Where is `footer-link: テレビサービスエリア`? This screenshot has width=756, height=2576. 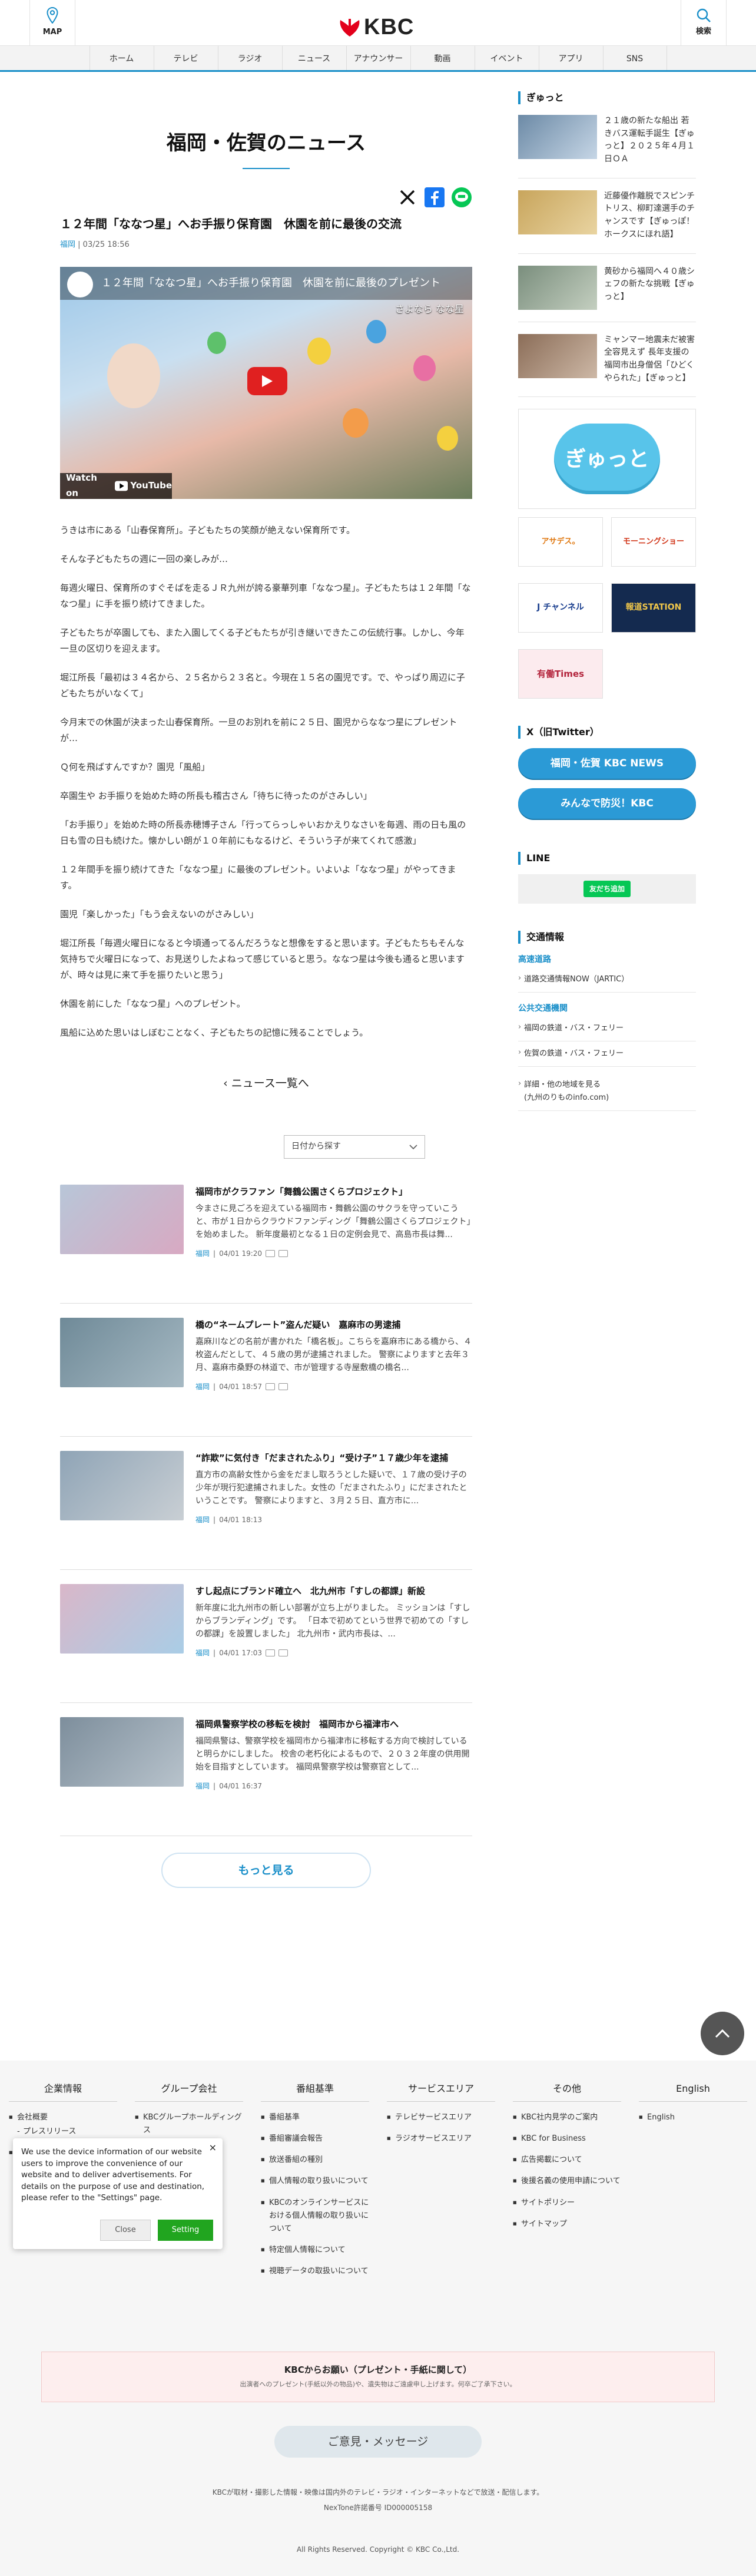 footer-link: テレビサービスエリア is located at coordinates (441, 2117).